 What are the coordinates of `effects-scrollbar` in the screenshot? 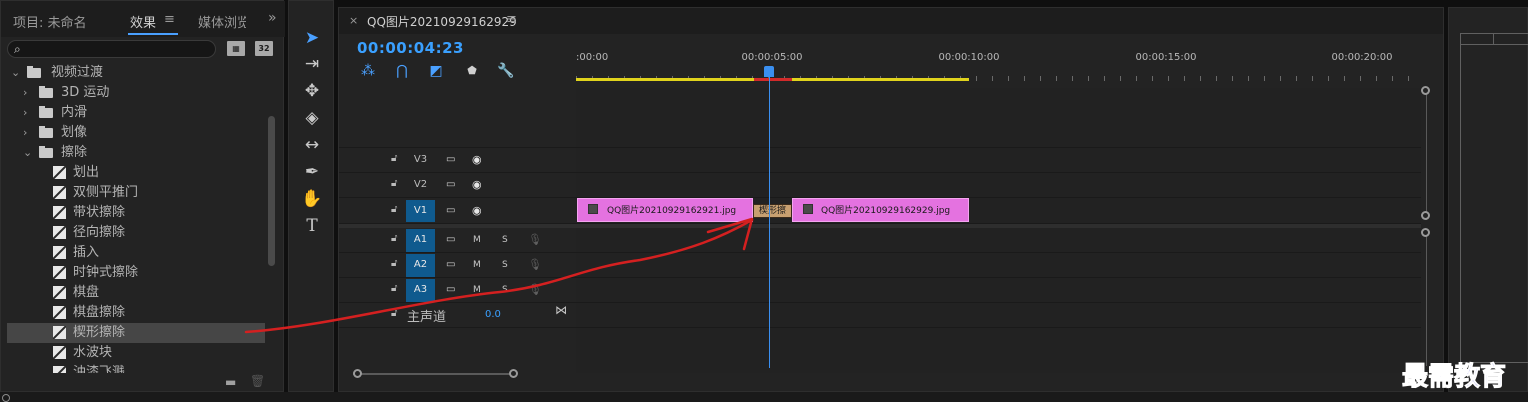 It's located at (271, 191).